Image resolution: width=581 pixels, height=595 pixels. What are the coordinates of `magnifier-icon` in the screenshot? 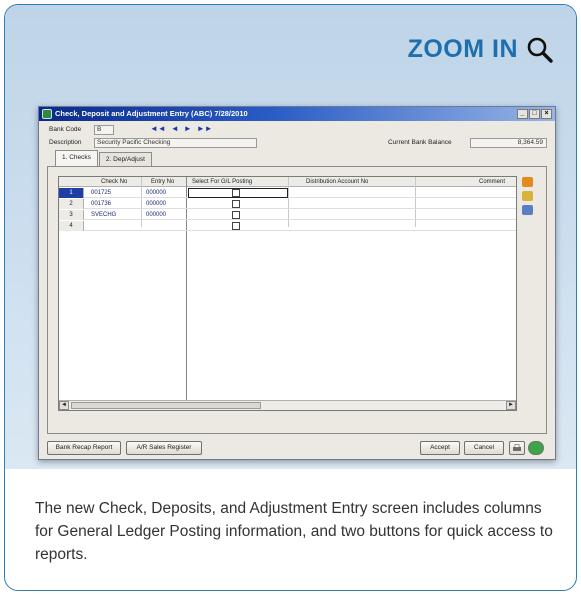 It's located at (540, 50).